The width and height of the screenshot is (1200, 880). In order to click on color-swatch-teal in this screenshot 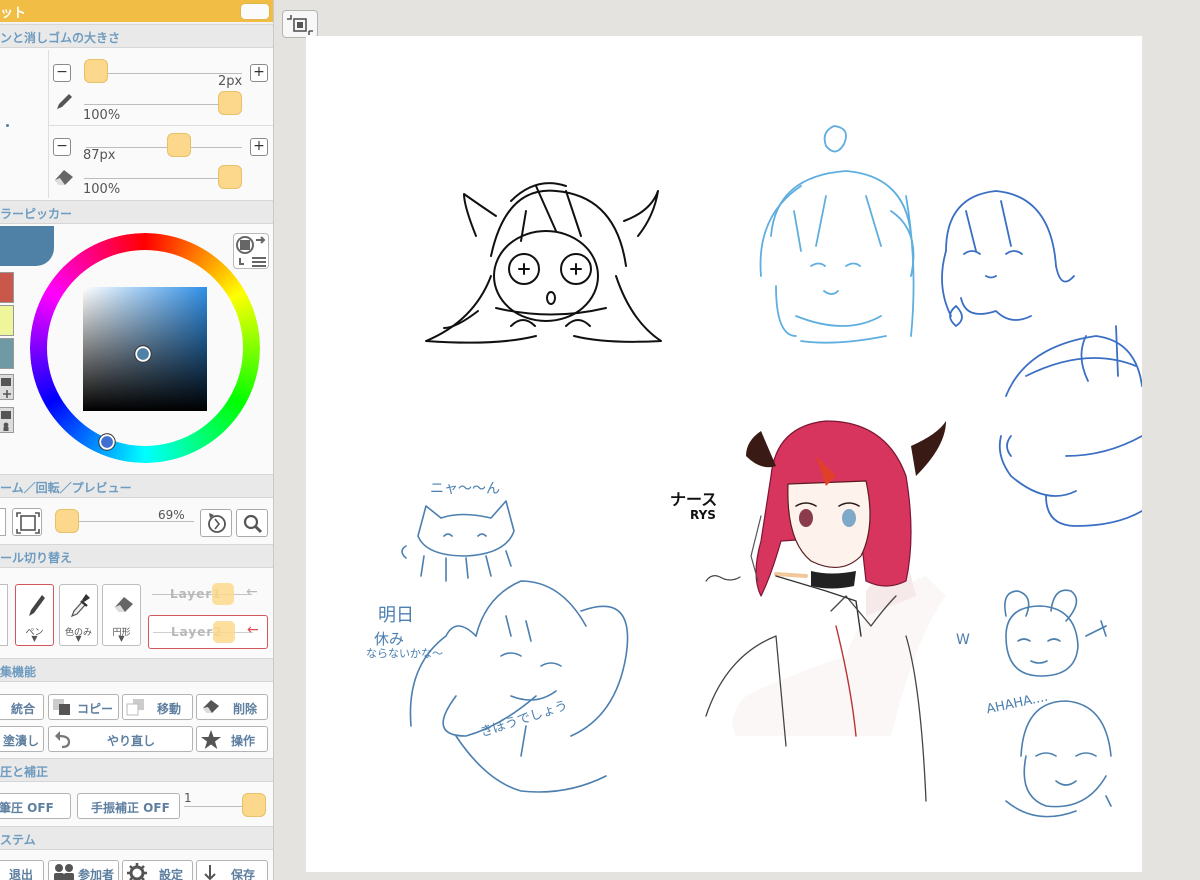, I will do `click(7, 353)`.